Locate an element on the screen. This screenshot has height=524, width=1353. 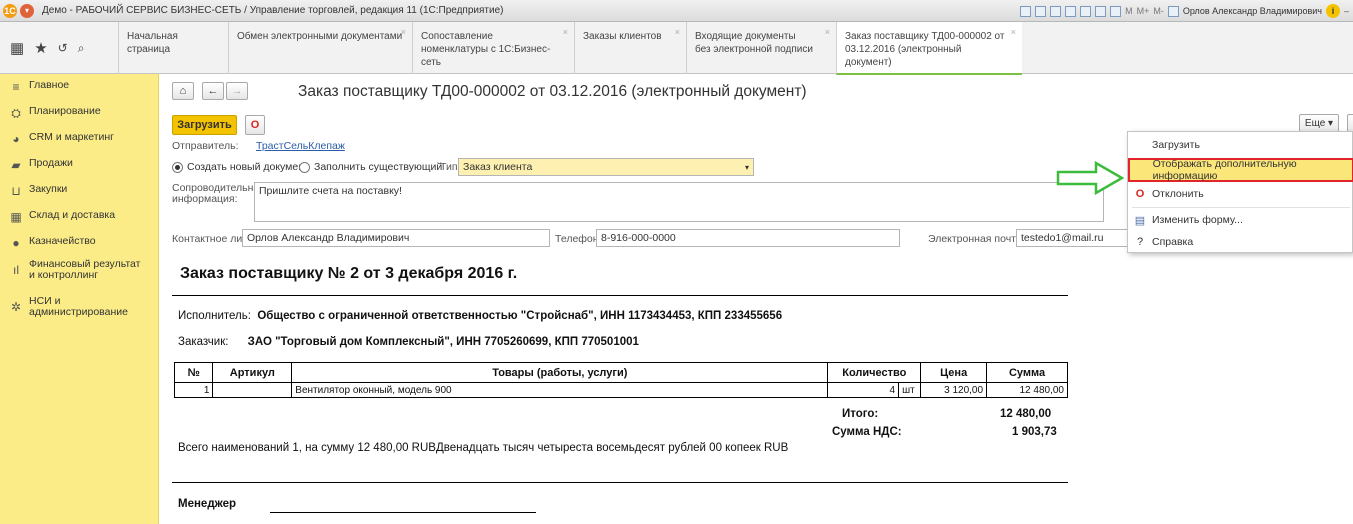
apps-grid-icon: ▦ is located at coordinates (17, 48).